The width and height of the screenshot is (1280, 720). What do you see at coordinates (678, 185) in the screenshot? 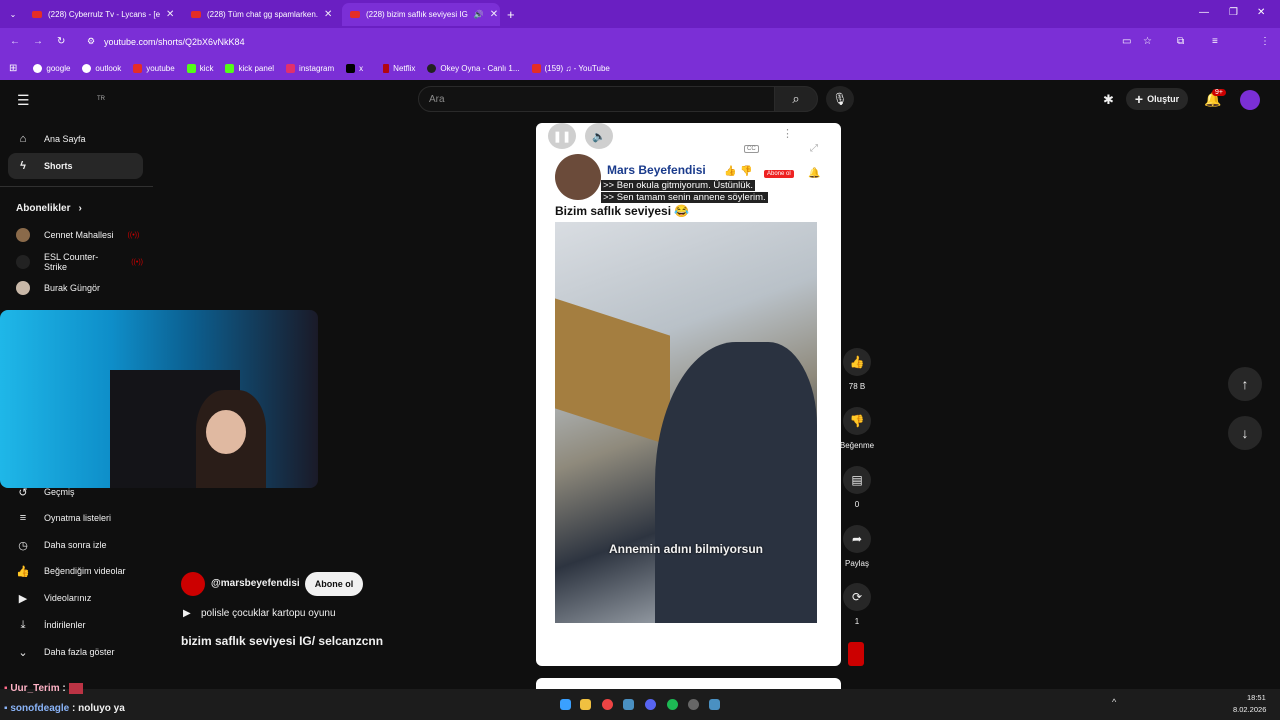
I see `caption-line-1: >> Ben okula gitmiyorum. Üstünlük.` at bounding box center [678, 185].